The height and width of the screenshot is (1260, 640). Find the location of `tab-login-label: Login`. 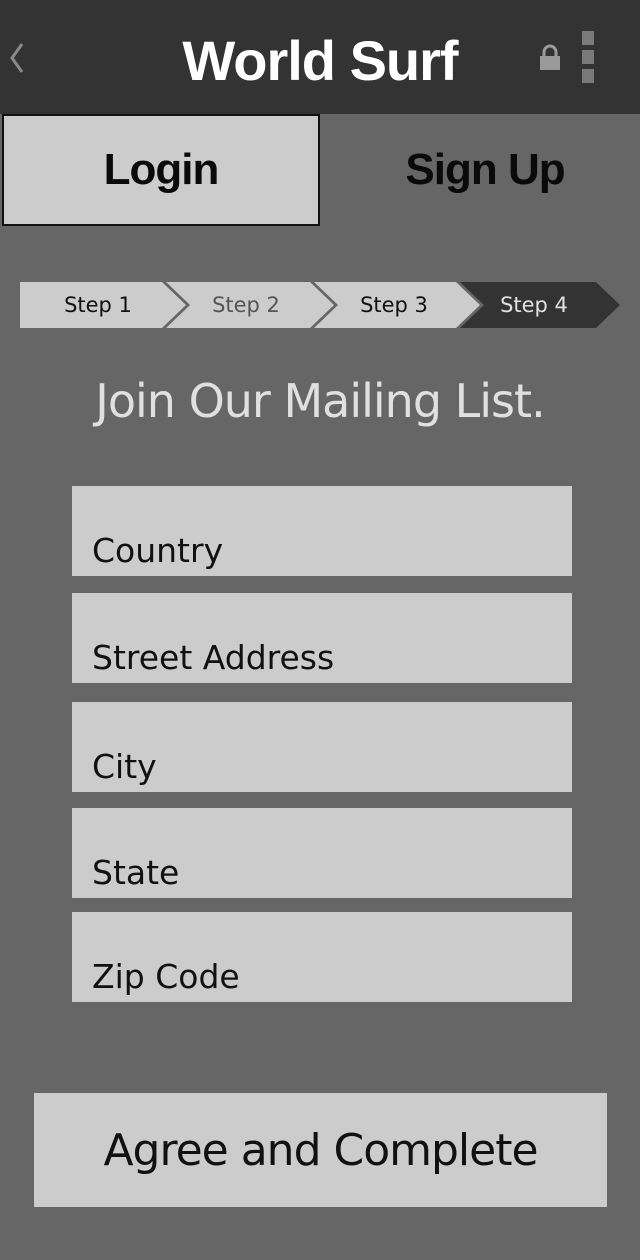

tab-login-label: Login is located at coordinates (161, 169).